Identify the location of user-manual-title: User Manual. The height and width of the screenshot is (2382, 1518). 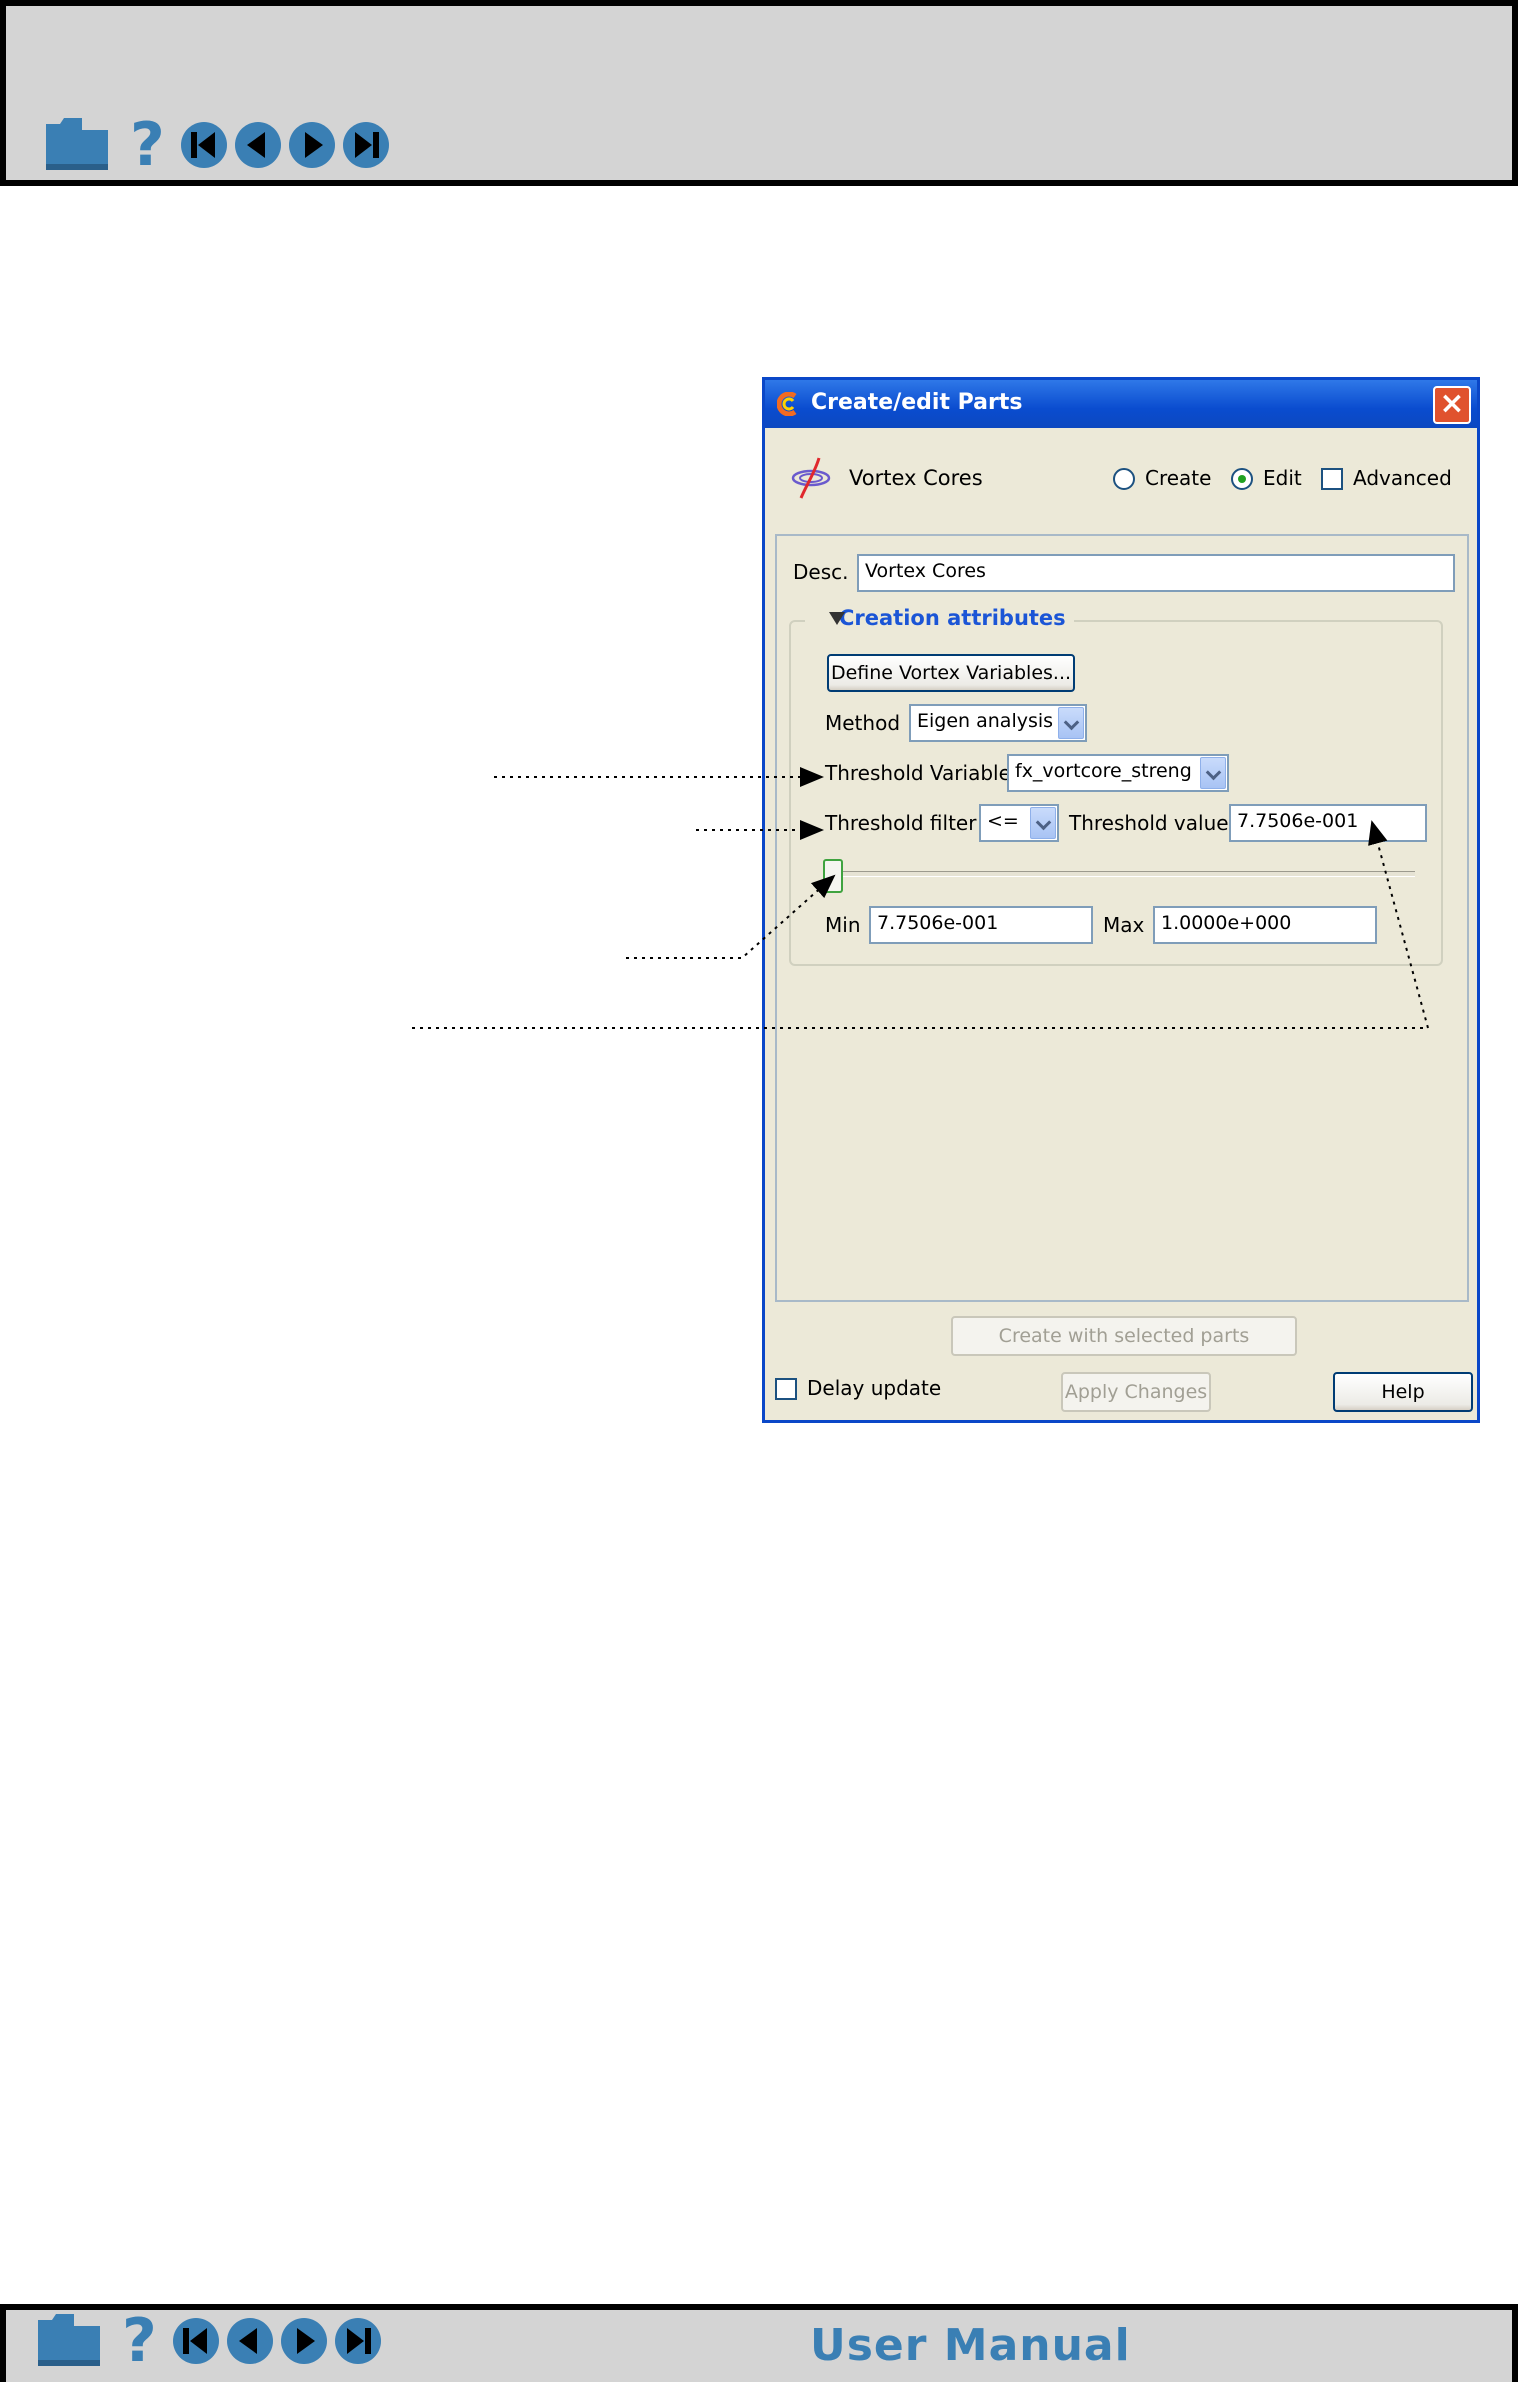
(970, 2345).